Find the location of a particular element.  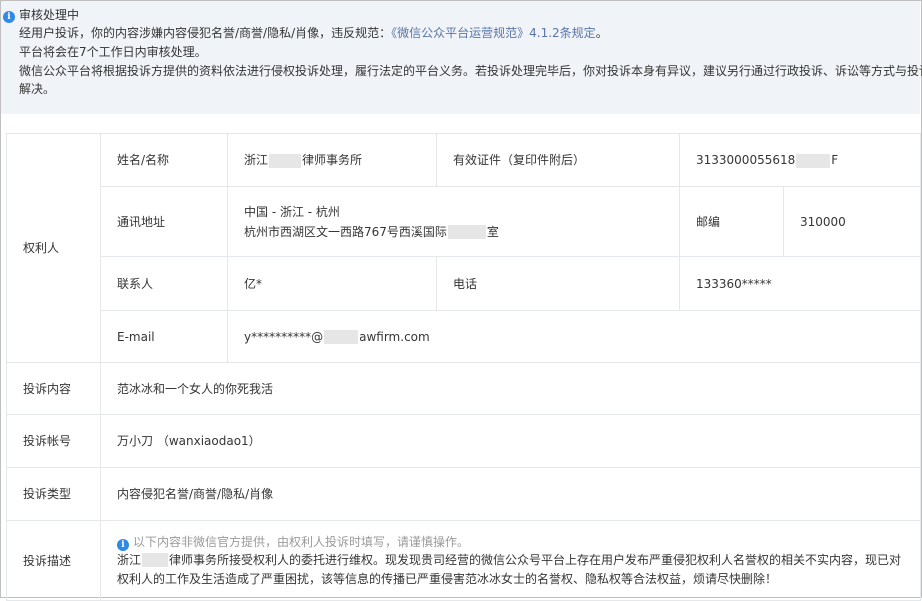

complaint-type-value: 内容侵犯名誉/商誉/隐私/肖像 is located at coordinates (510, 494).